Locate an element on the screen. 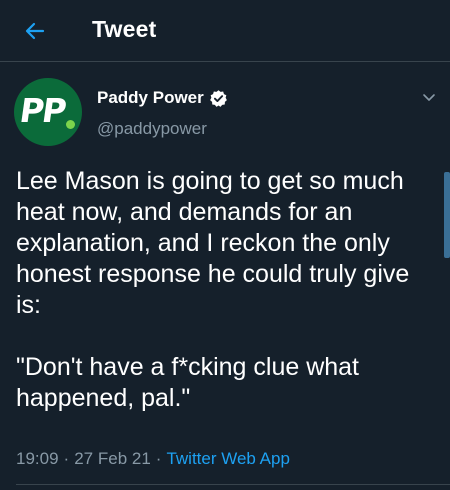 The image size is (450, 490). avatar: PP is located at coordinates (48, 112).